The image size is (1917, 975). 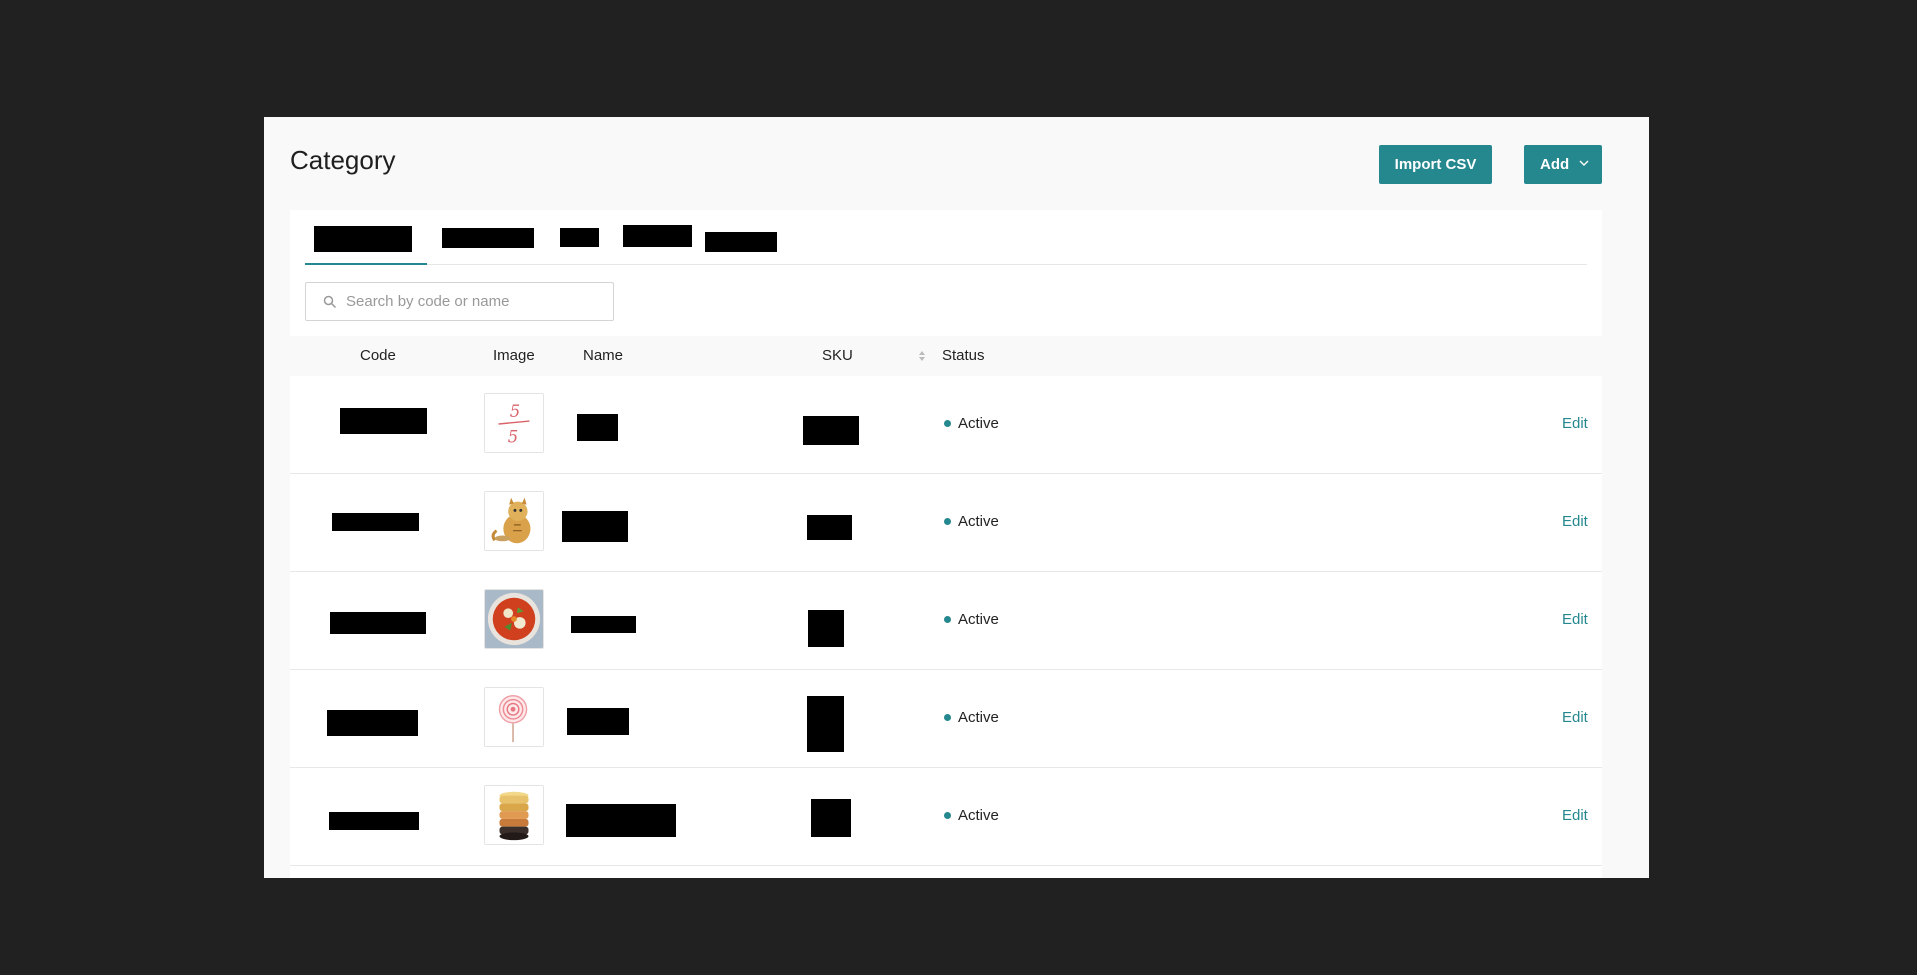 What do you see at coordinates (514, 423) in the screenshot?
I see `product-thumbnail: 55` at bounding box center [514, 423].